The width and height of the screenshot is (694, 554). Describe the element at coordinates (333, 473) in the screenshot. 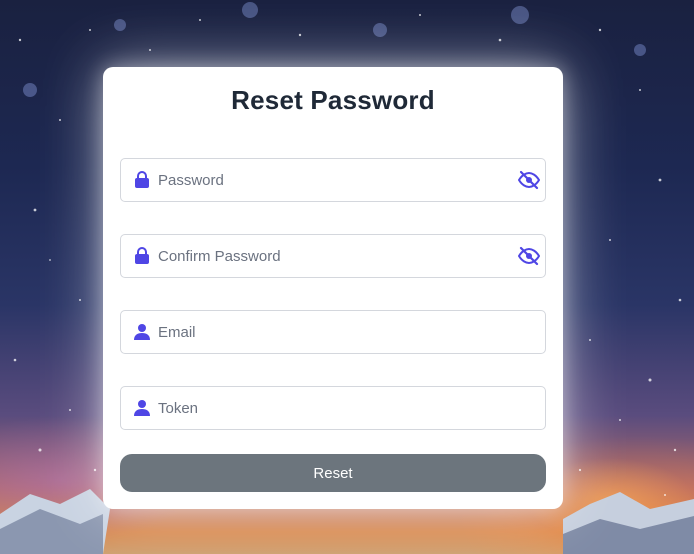

I see `reset-button: Reset` at that location.